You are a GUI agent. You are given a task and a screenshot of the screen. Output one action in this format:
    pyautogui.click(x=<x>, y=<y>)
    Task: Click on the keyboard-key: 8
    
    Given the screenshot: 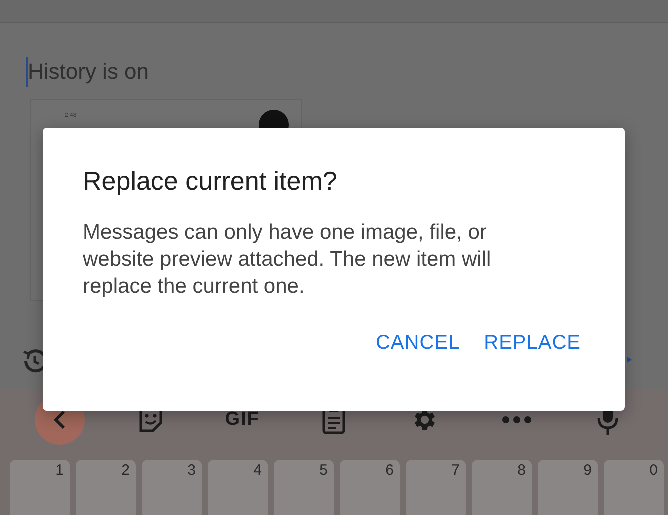 What is the action you would take?
    pyautogui.click(x=502, y=487)
    